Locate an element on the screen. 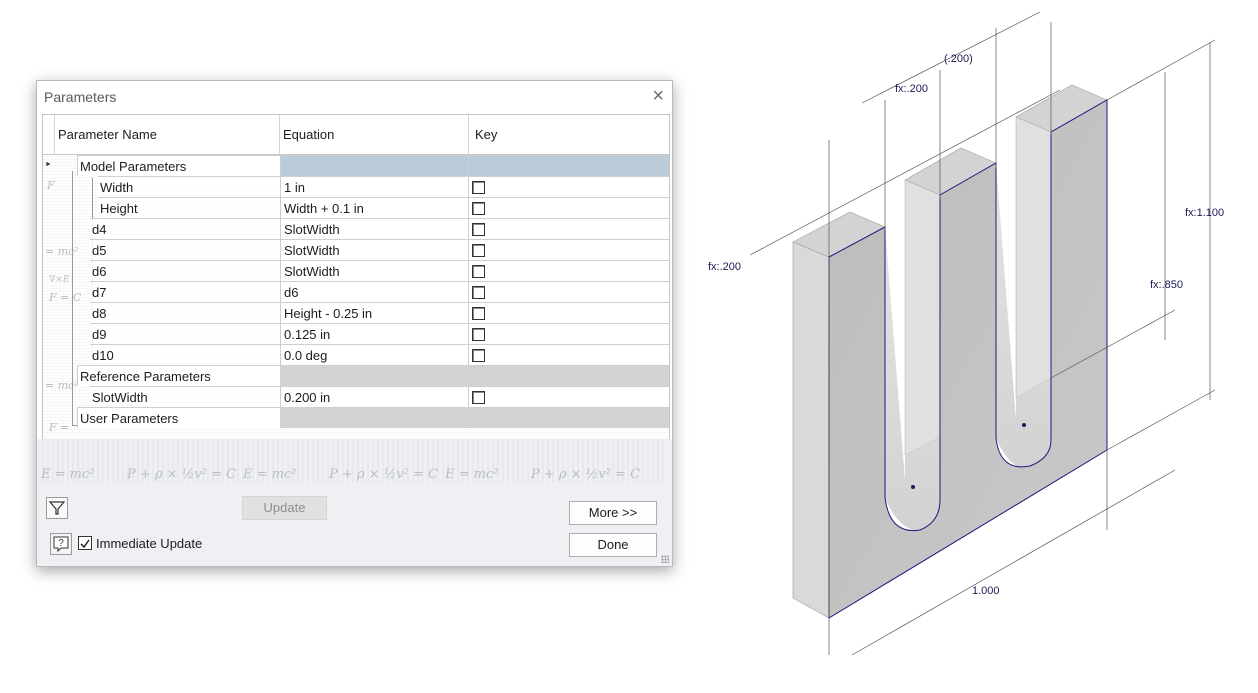  param-row: d10 0.0 deg is located at coordinates (356, 354).